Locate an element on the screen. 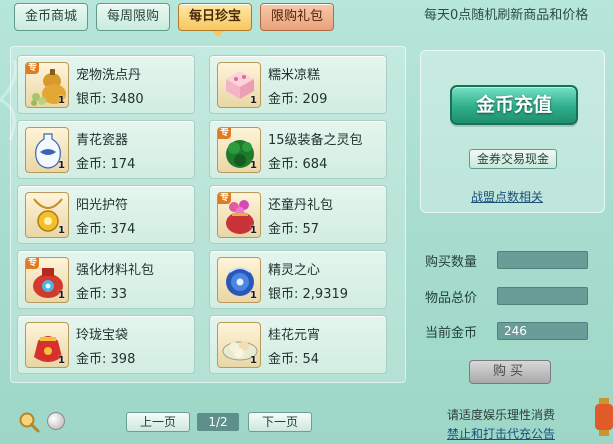  item-card: 专 1 15级装备之灵包 金币: 684 is located at coordinates (298, 149).